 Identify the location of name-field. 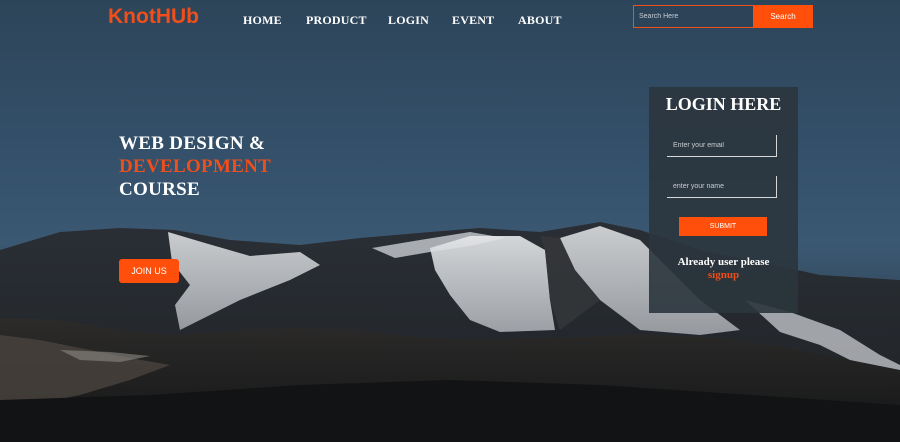
(722, 187).